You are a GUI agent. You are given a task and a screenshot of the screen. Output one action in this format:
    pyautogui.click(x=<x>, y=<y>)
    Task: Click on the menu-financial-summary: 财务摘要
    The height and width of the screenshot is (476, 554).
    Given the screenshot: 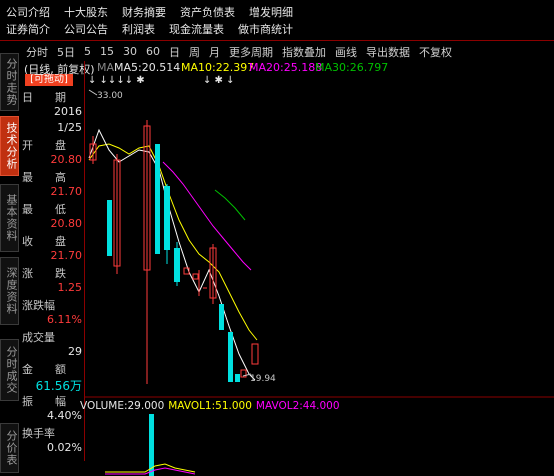 What is the action you would take?
    pyautogui.click(x=144, y=12)
    